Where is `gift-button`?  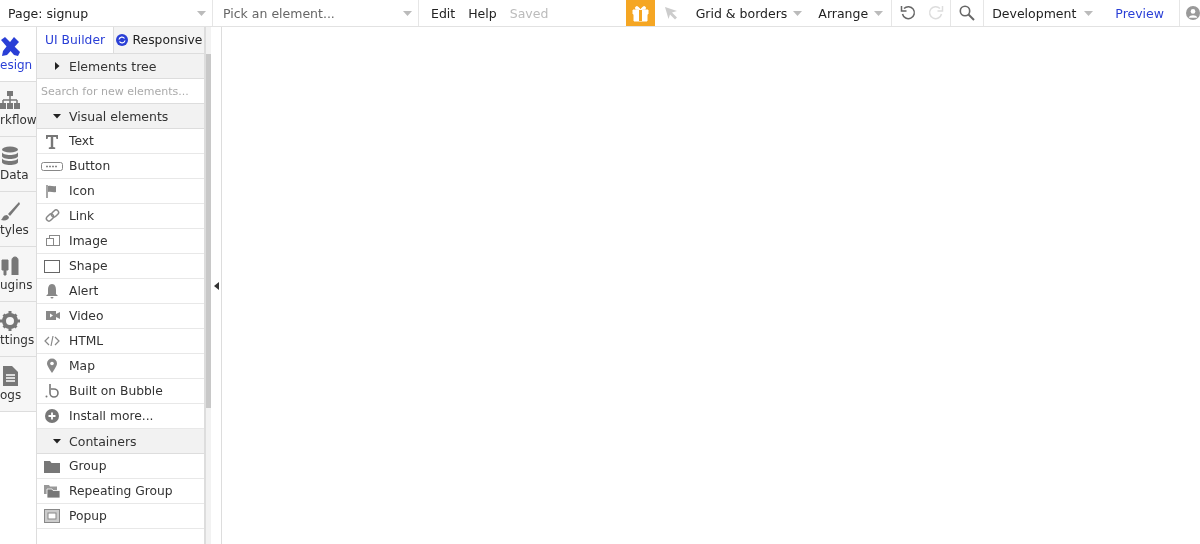
gift-button is located at coordinates (640, 13).